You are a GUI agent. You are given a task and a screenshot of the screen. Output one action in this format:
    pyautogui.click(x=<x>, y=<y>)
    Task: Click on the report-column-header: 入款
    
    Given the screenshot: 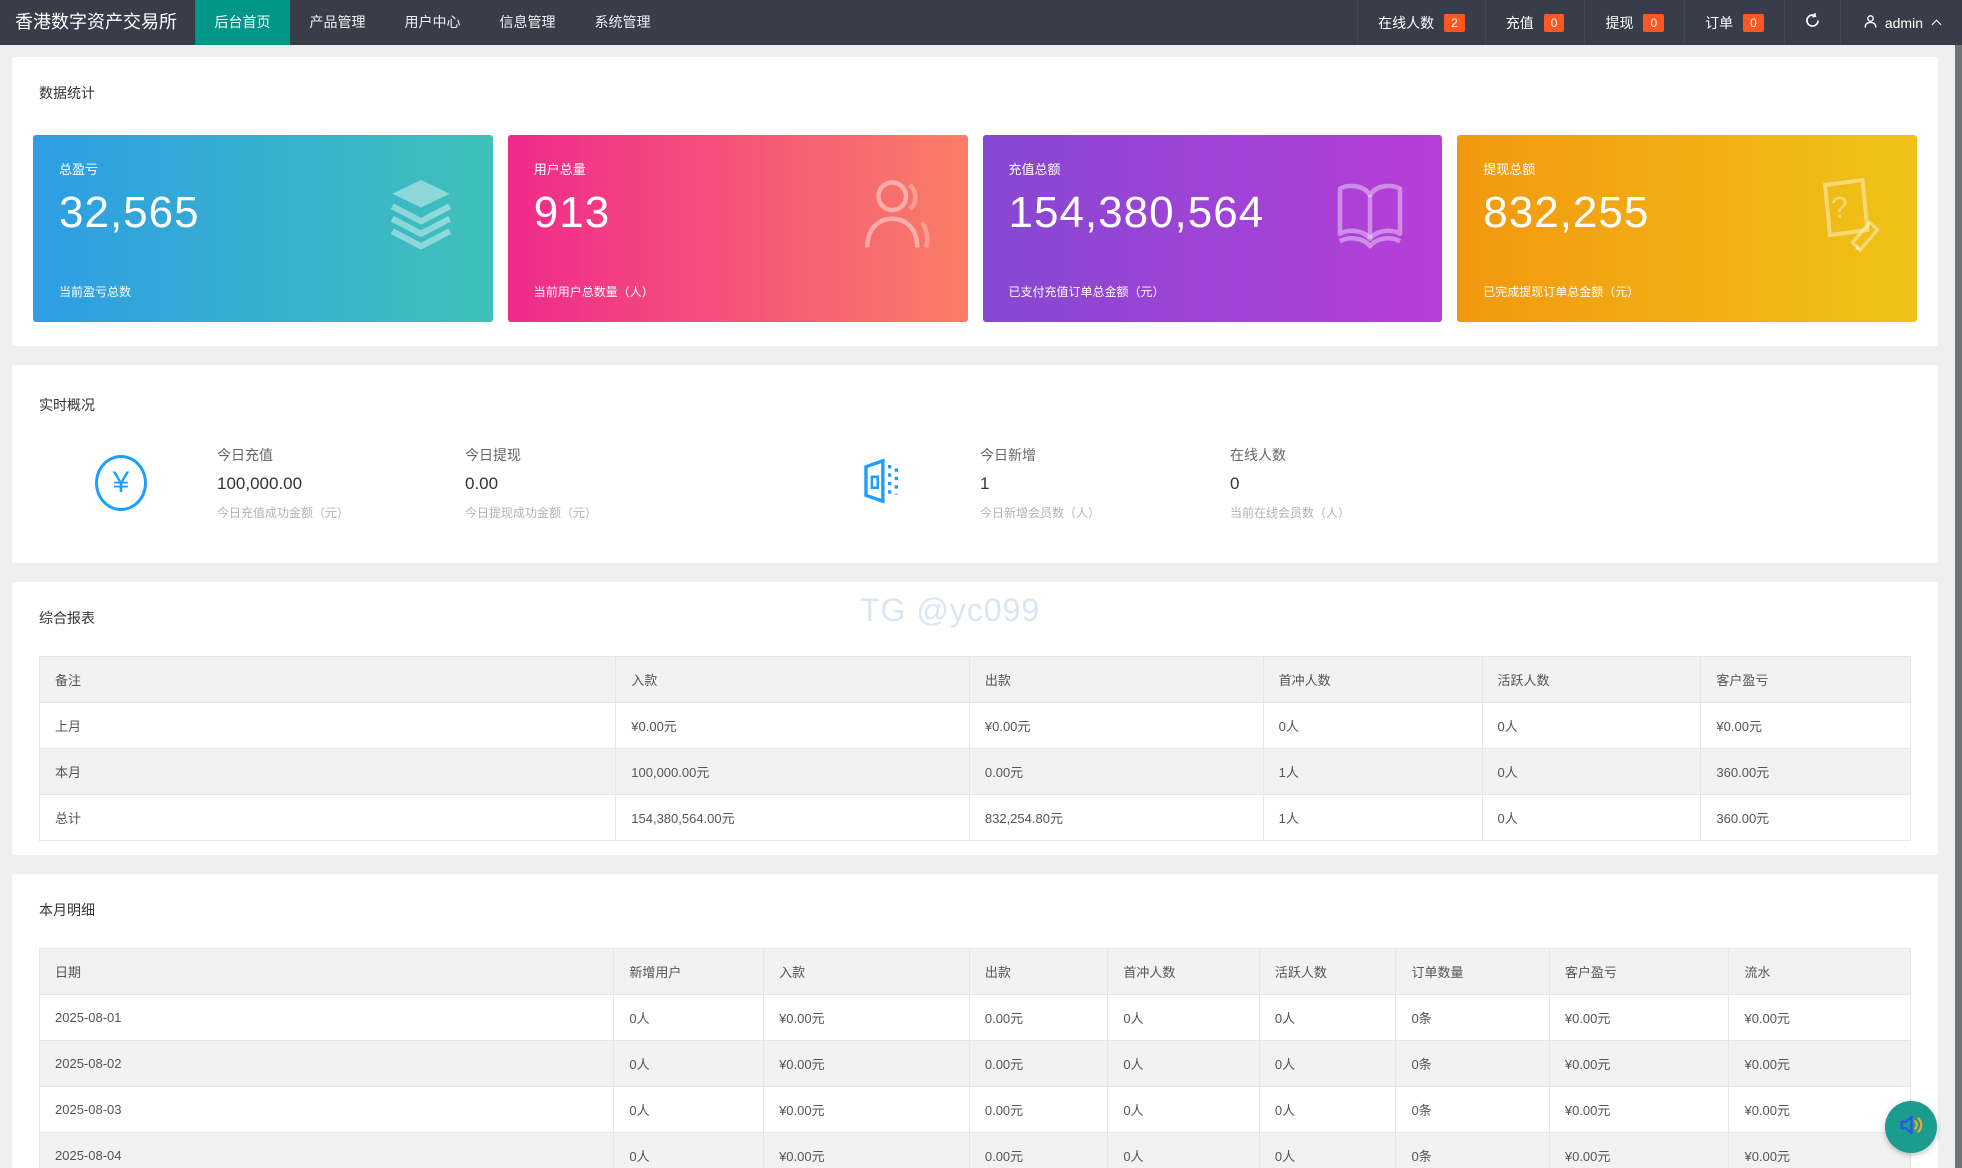 What is the action you would take?
    pyautogui.click(x=792, y=679)
    